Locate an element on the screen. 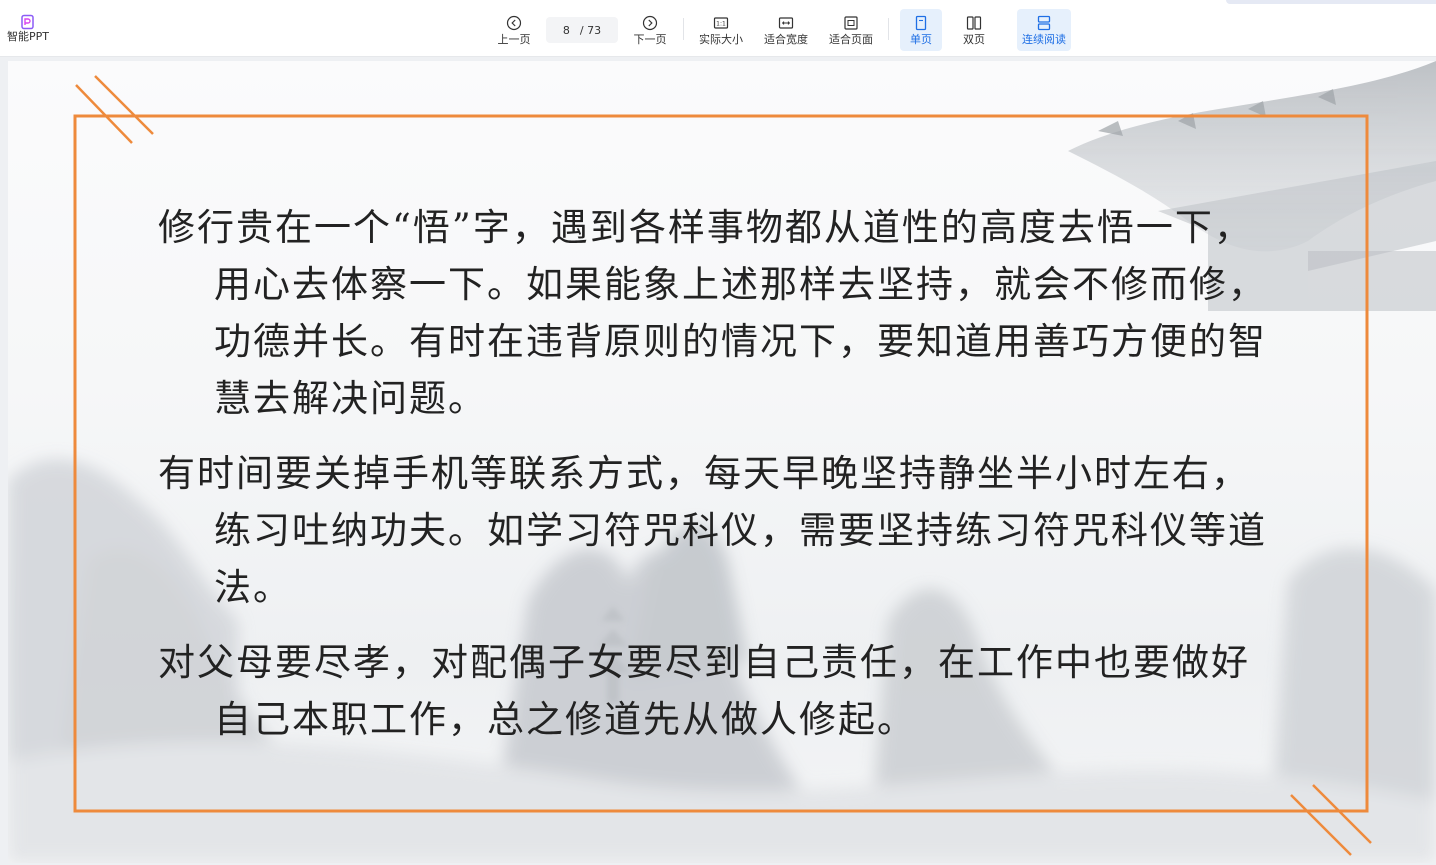  fit-width-label: 适合宽度 is located at coordinates (786, 39).